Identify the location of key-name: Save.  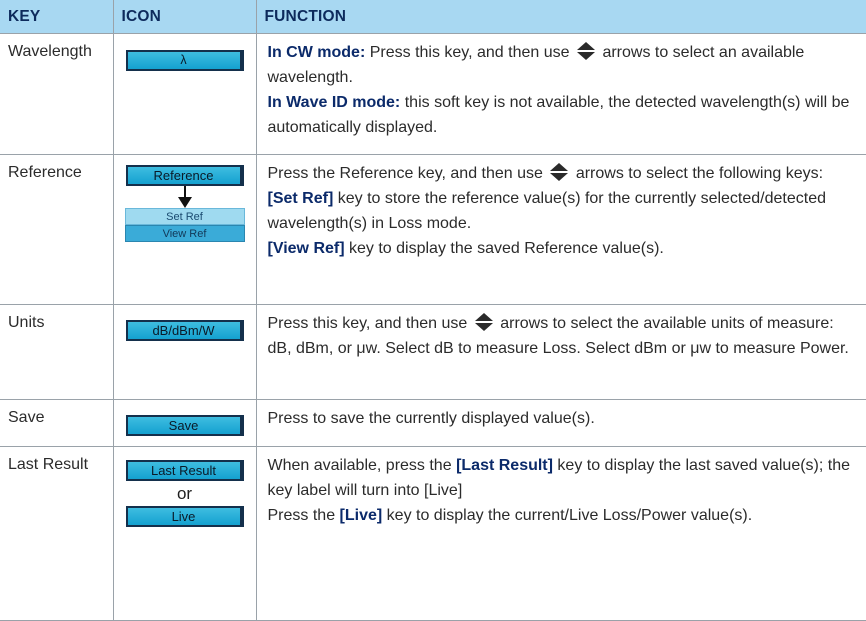
(57, 423).